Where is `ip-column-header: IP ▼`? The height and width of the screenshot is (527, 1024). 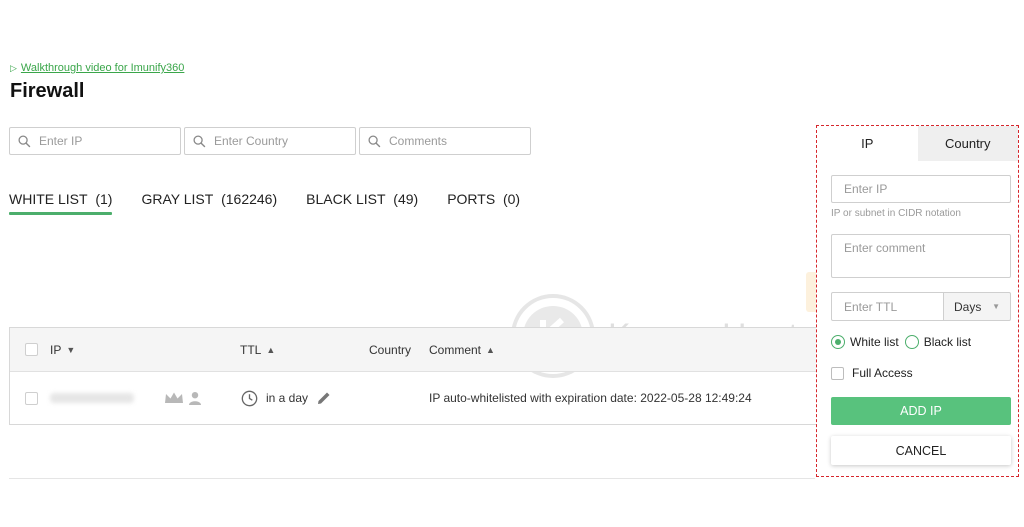 ip-column-header: IP ▼ is located at coordinates (62, 349).